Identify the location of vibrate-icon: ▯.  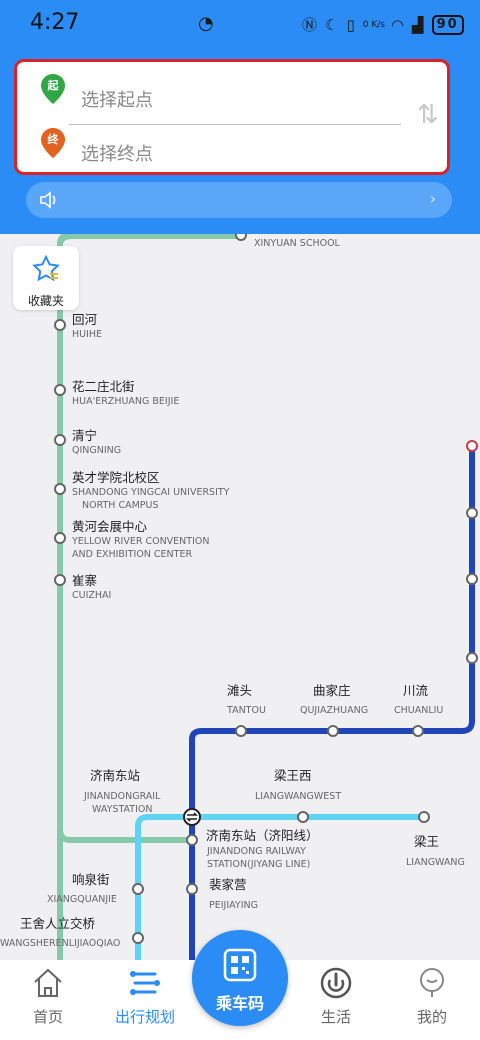
(351, 24).